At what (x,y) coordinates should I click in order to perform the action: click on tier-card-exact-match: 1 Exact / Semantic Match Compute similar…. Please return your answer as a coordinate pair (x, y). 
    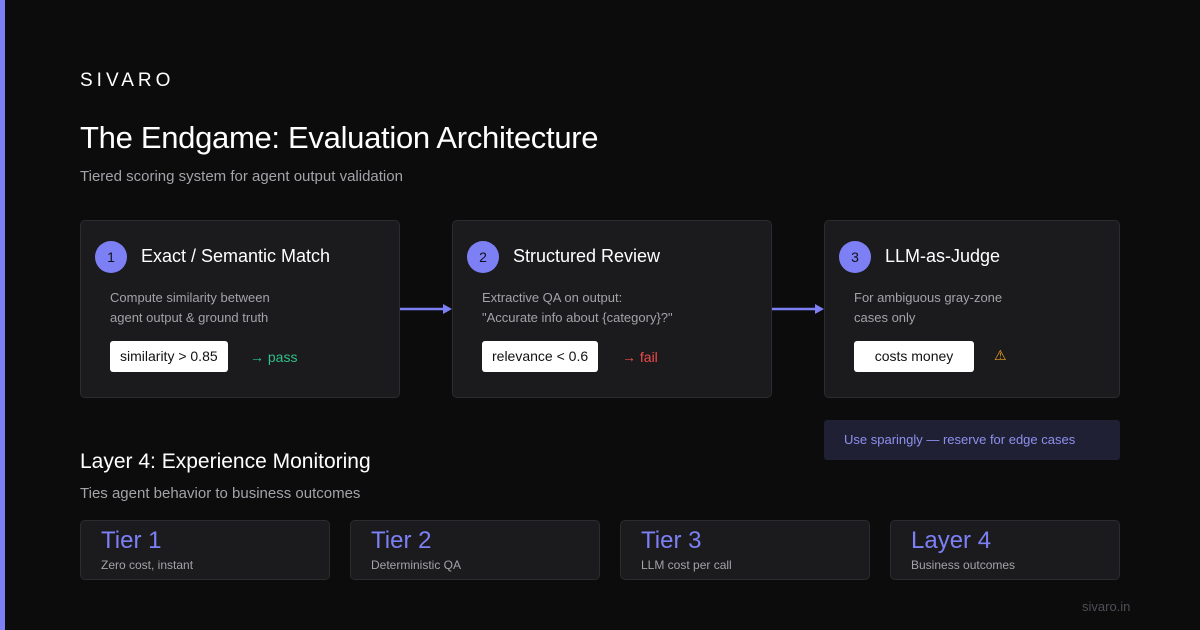
    Looking at the image, I should click on (240, 309).